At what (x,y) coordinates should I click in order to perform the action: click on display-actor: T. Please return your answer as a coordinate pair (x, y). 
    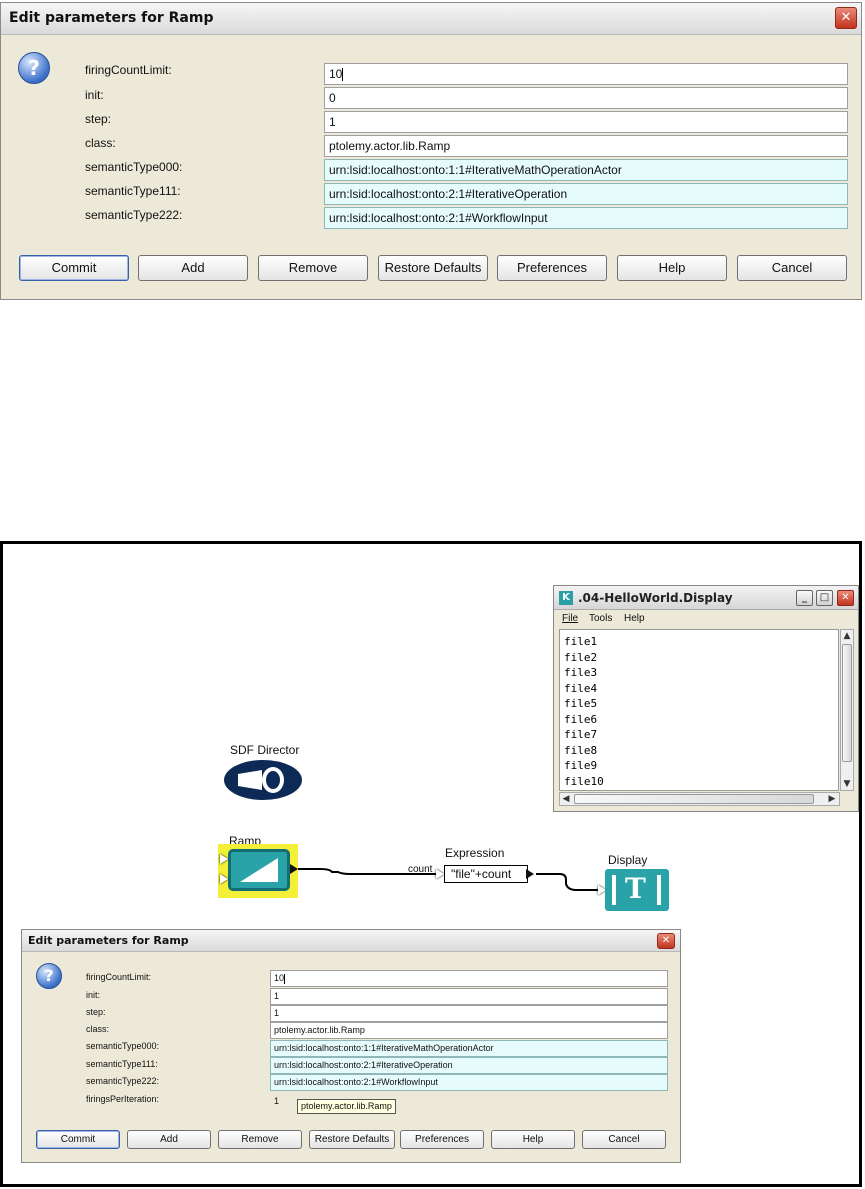
    Looking at the image, I should click on (637, 890).